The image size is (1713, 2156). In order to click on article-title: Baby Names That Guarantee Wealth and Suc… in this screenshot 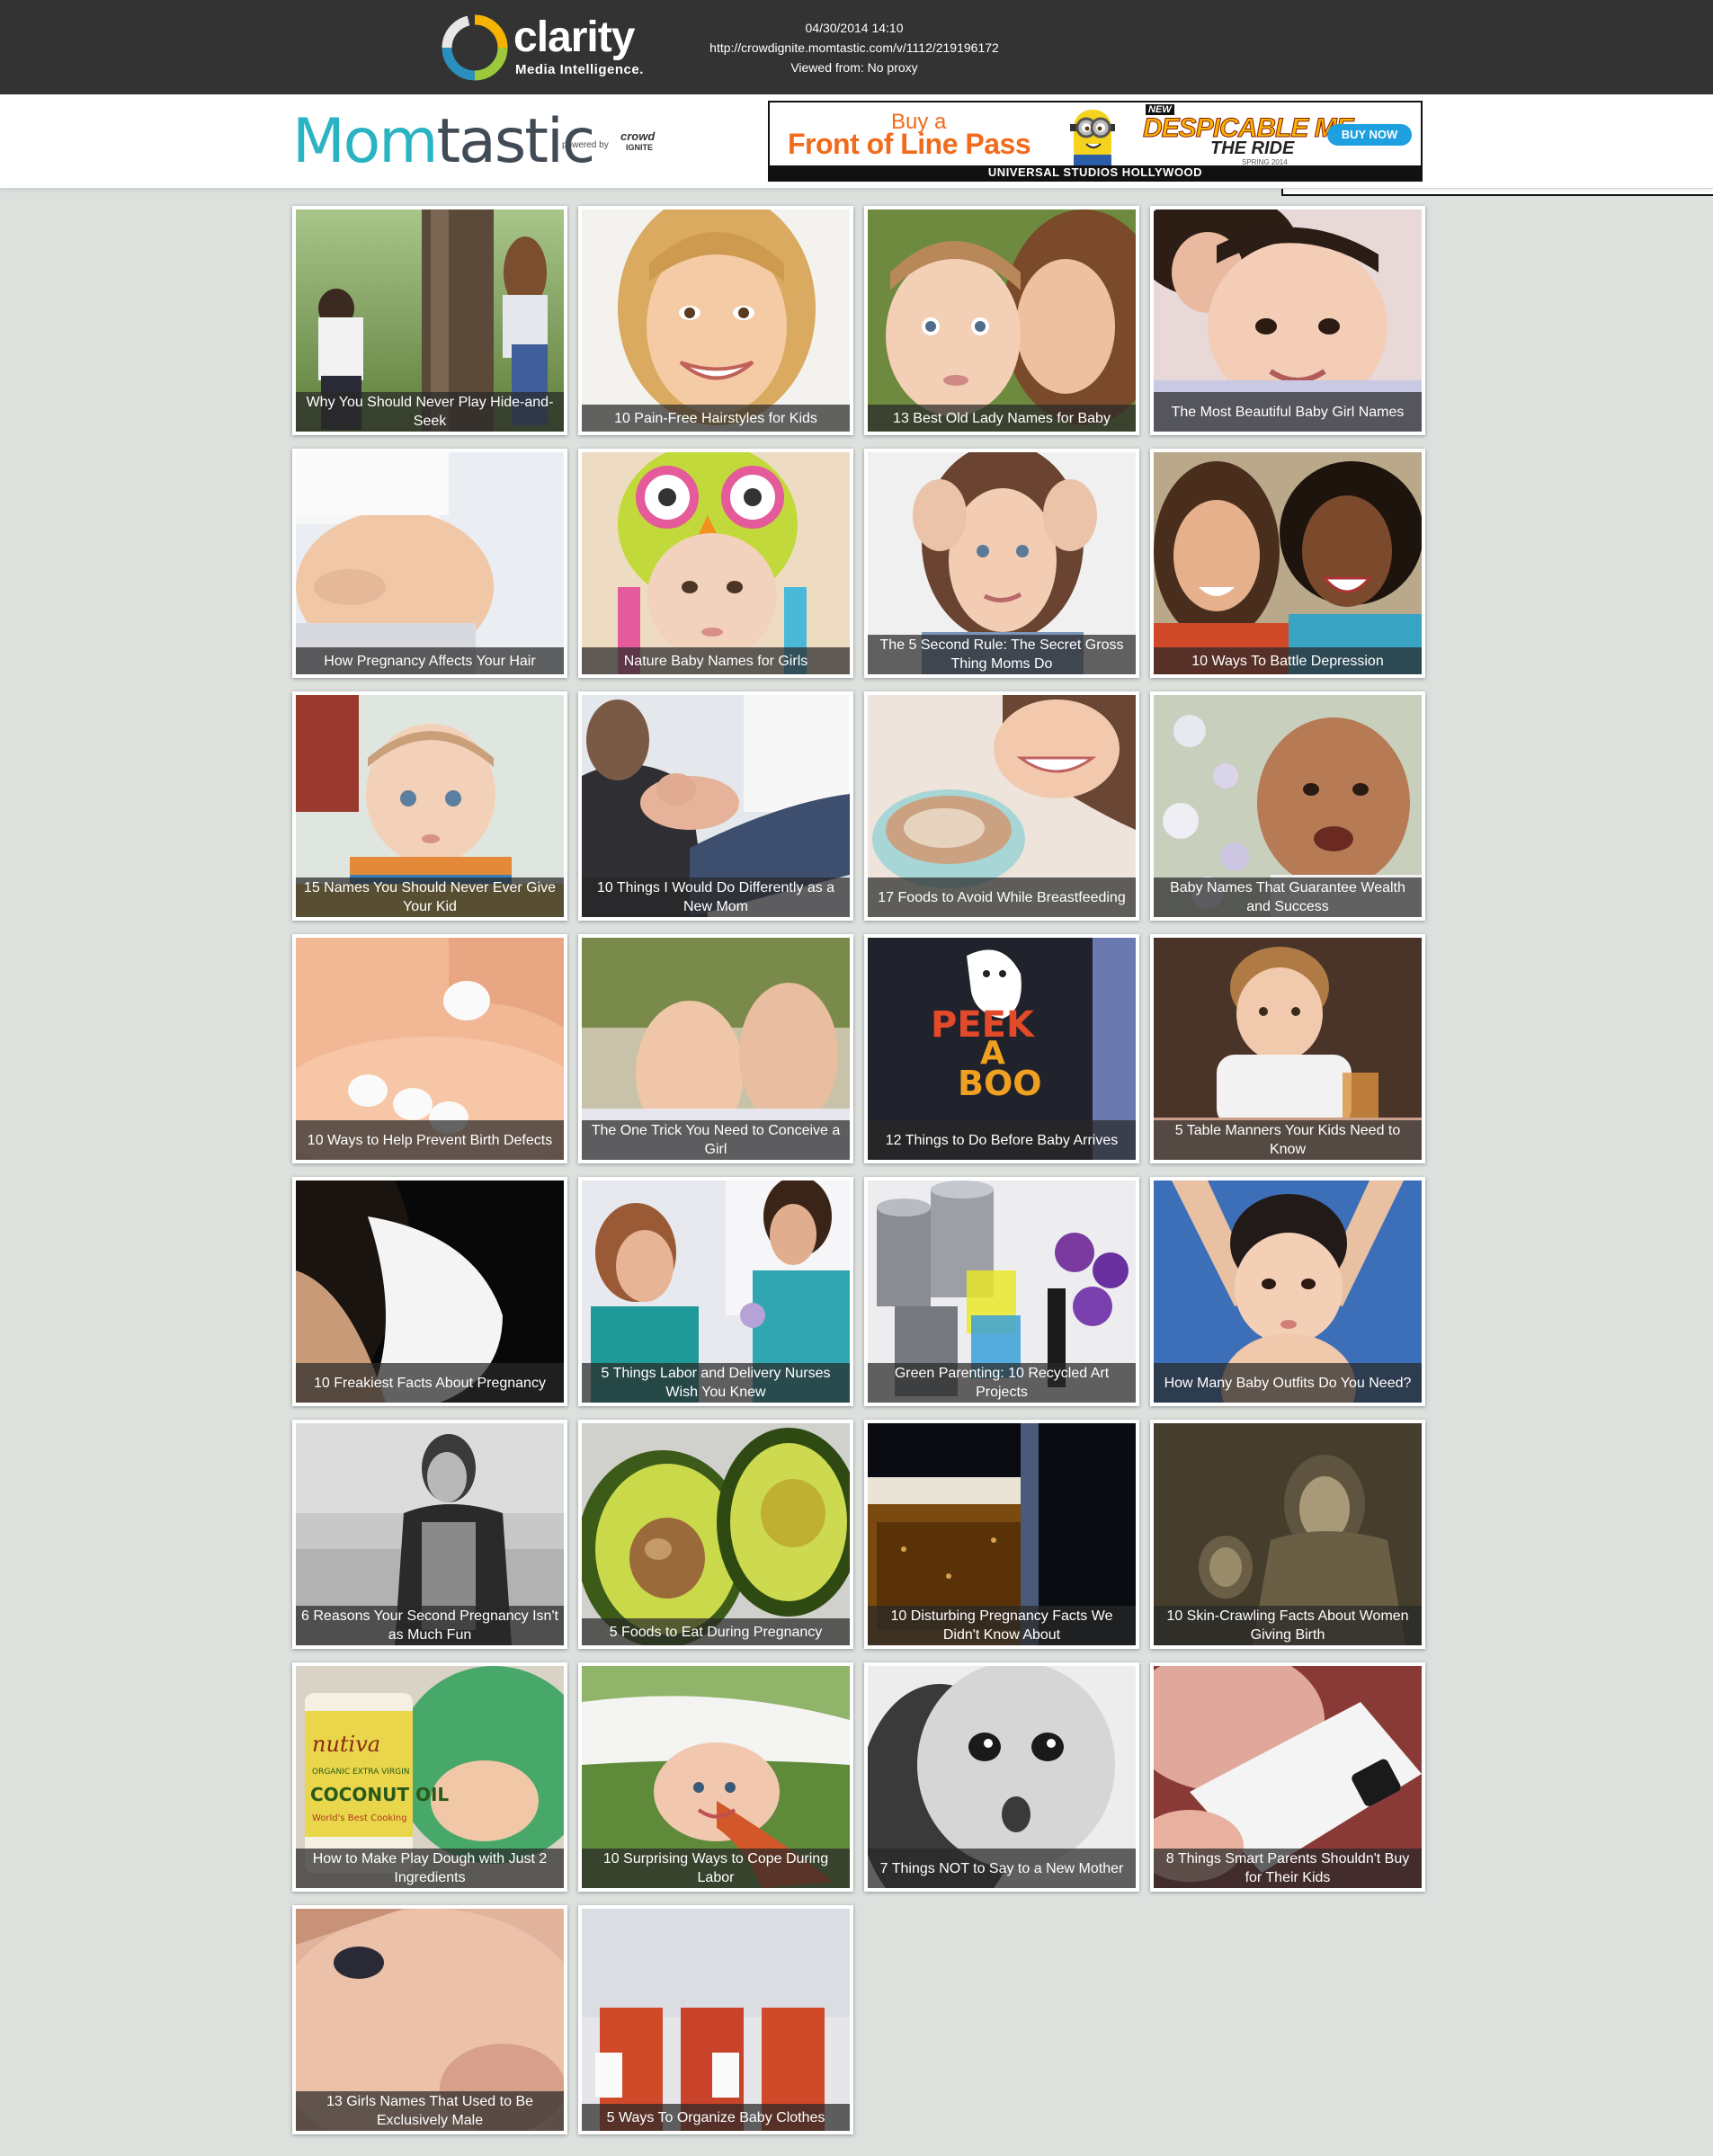, I will do `click(1288, 897)`.